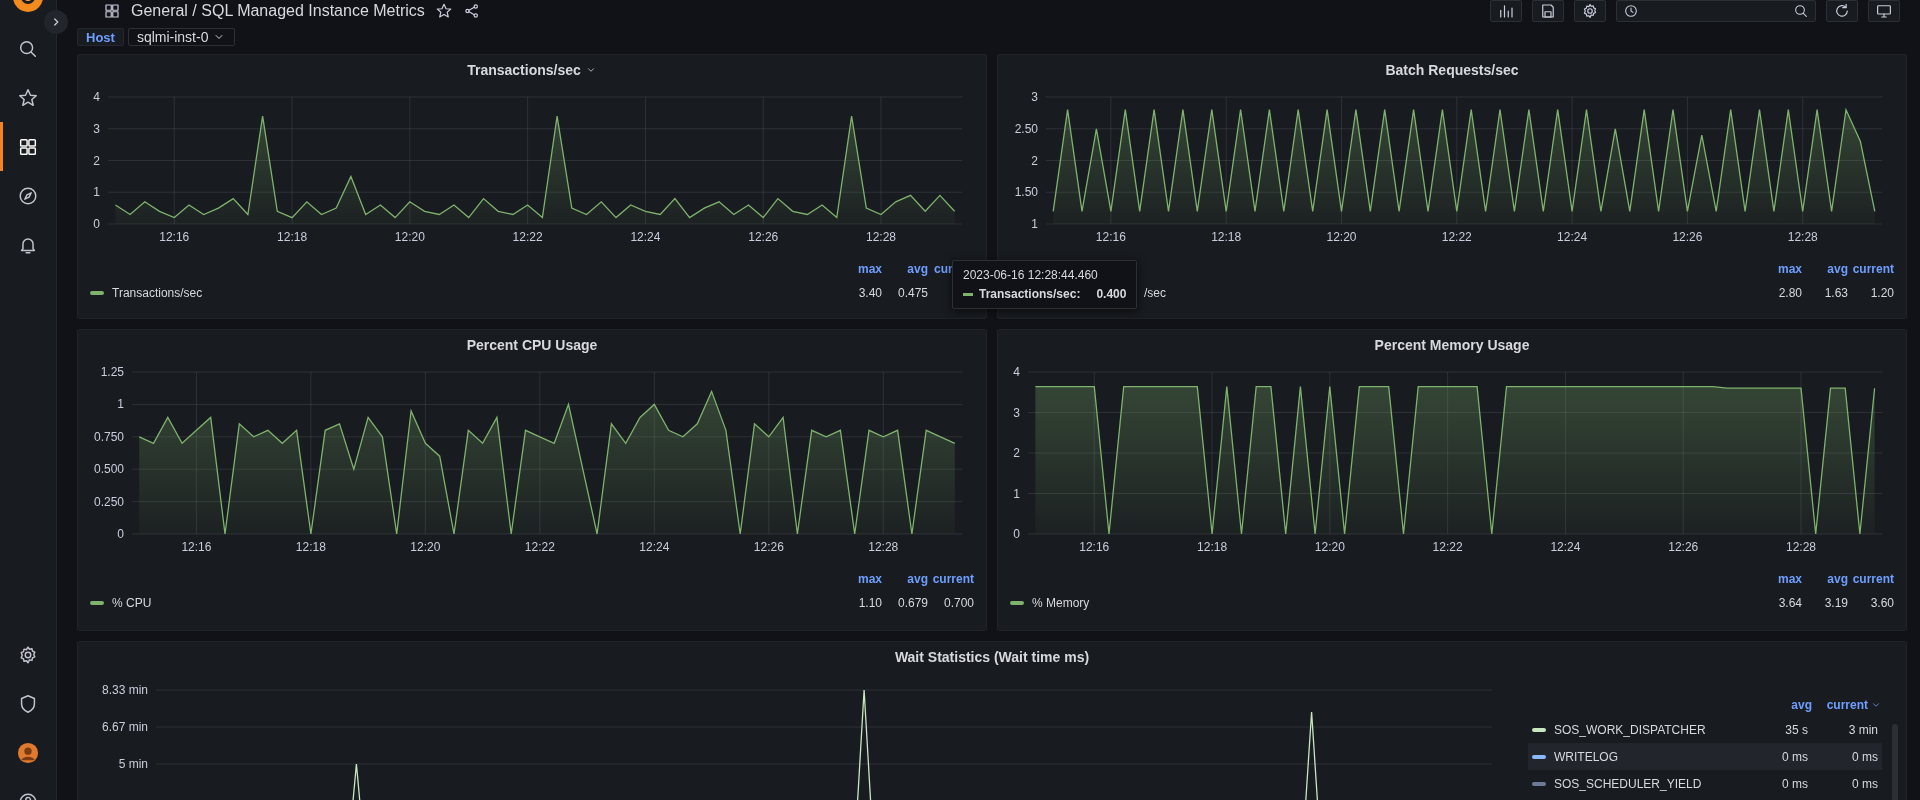 This screenshot has width=1920, height=800. What do you see at coordinates (1026, 128) in the screenshot?
I see `axis-label: 2.50` at bounding box center [1026, 128].